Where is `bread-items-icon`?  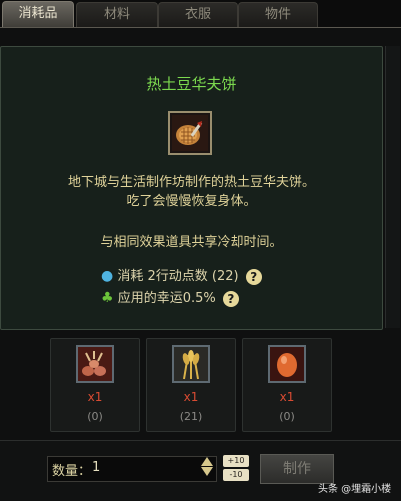
bread-items-icon is located at coordinates (95, 364).